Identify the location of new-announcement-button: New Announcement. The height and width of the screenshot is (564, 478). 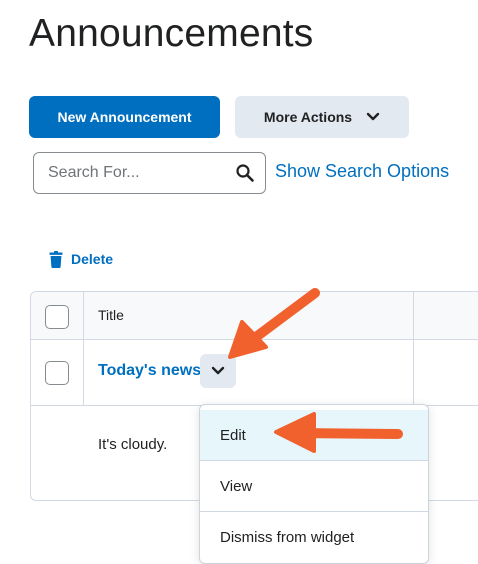
(124, 117).